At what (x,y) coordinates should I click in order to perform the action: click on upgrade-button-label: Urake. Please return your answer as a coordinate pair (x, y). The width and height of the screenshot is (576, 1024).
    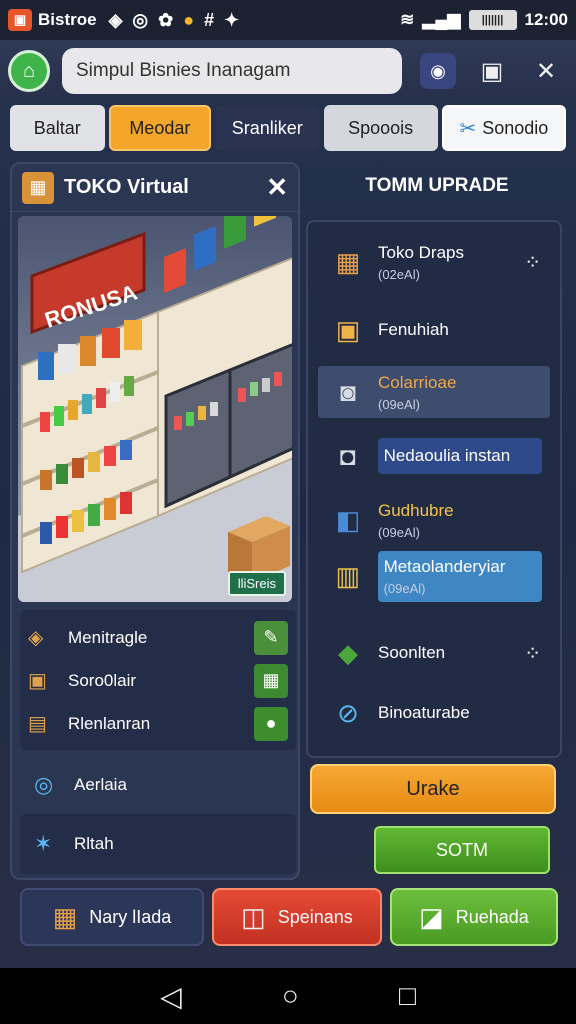
    Looking at the image, I should click on (433, 788).